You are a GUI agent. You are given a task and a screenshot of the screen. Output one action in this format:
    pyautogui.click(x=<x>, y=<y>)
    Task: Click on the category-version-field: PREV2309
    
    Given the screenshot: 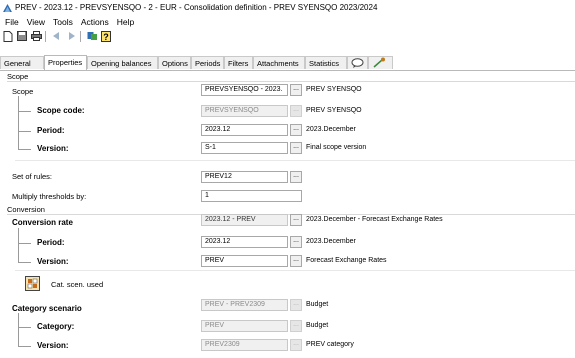 What is the action you would take?
    pyautogui.click(x=244, y=345)
    